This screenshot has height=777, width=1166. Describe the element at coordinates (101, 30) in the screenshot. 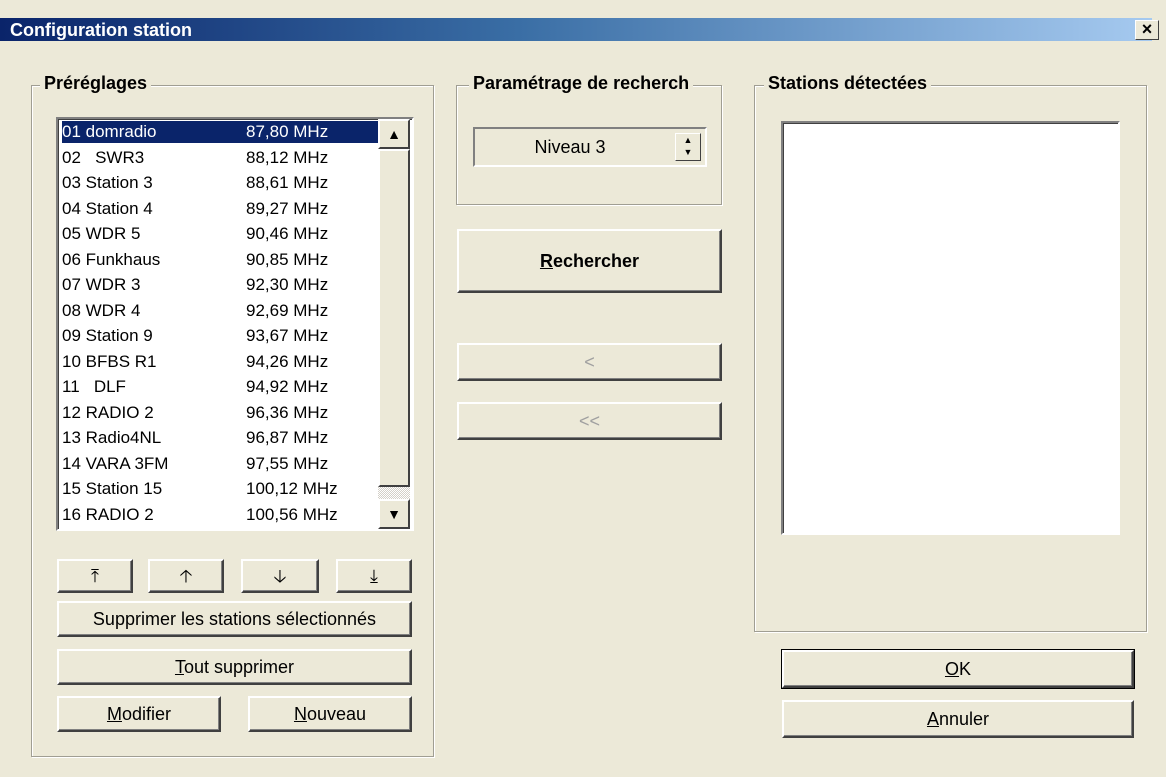

I see `window-title: Configuration station` at that location.